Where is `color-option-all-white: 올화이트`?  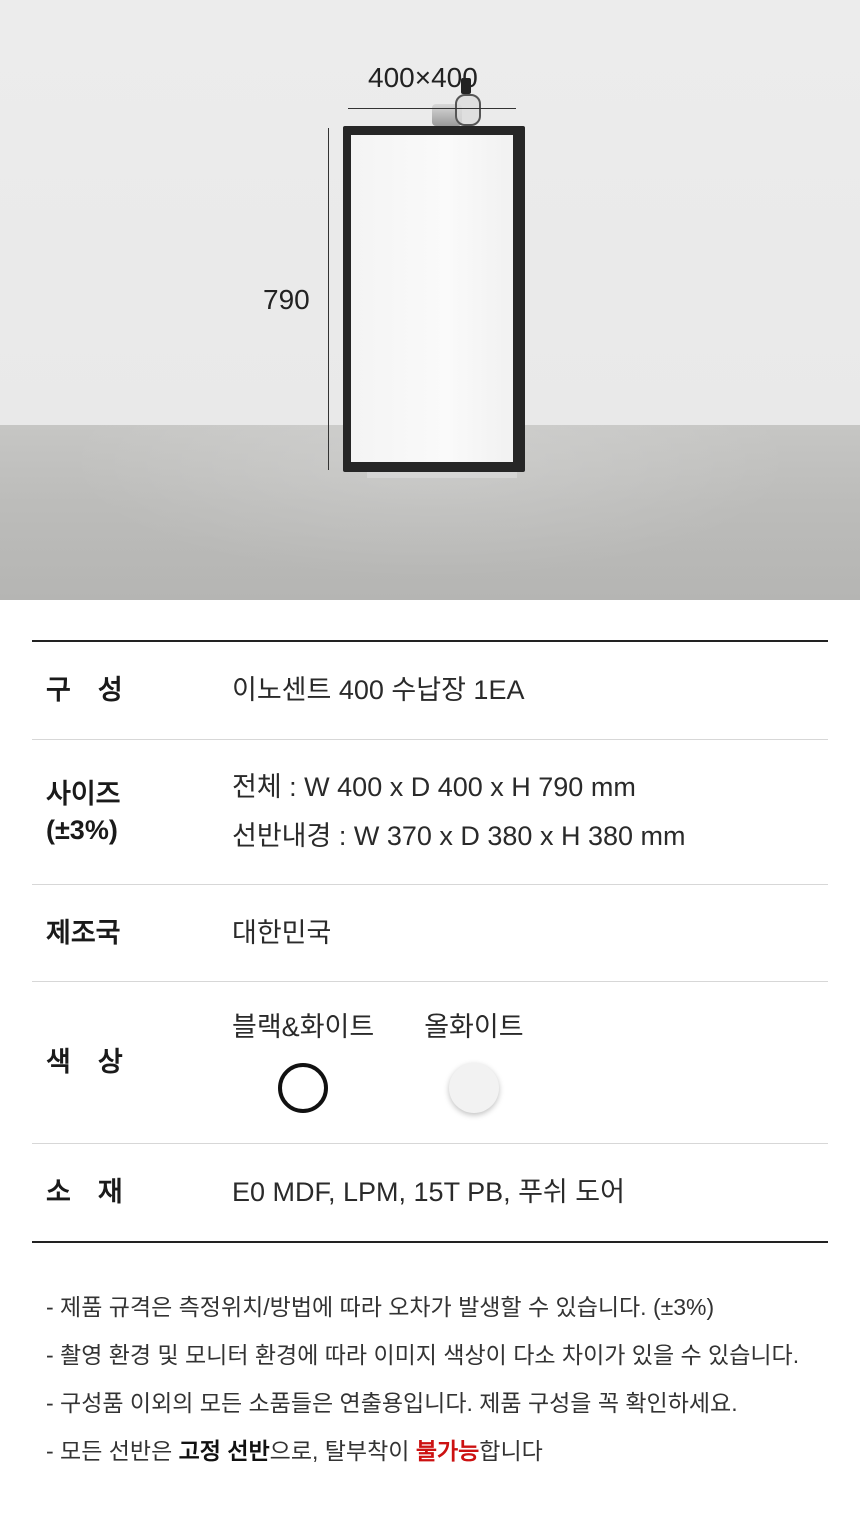
color-option-all-white: 올화이트 is located at coordinates (474, 1060).